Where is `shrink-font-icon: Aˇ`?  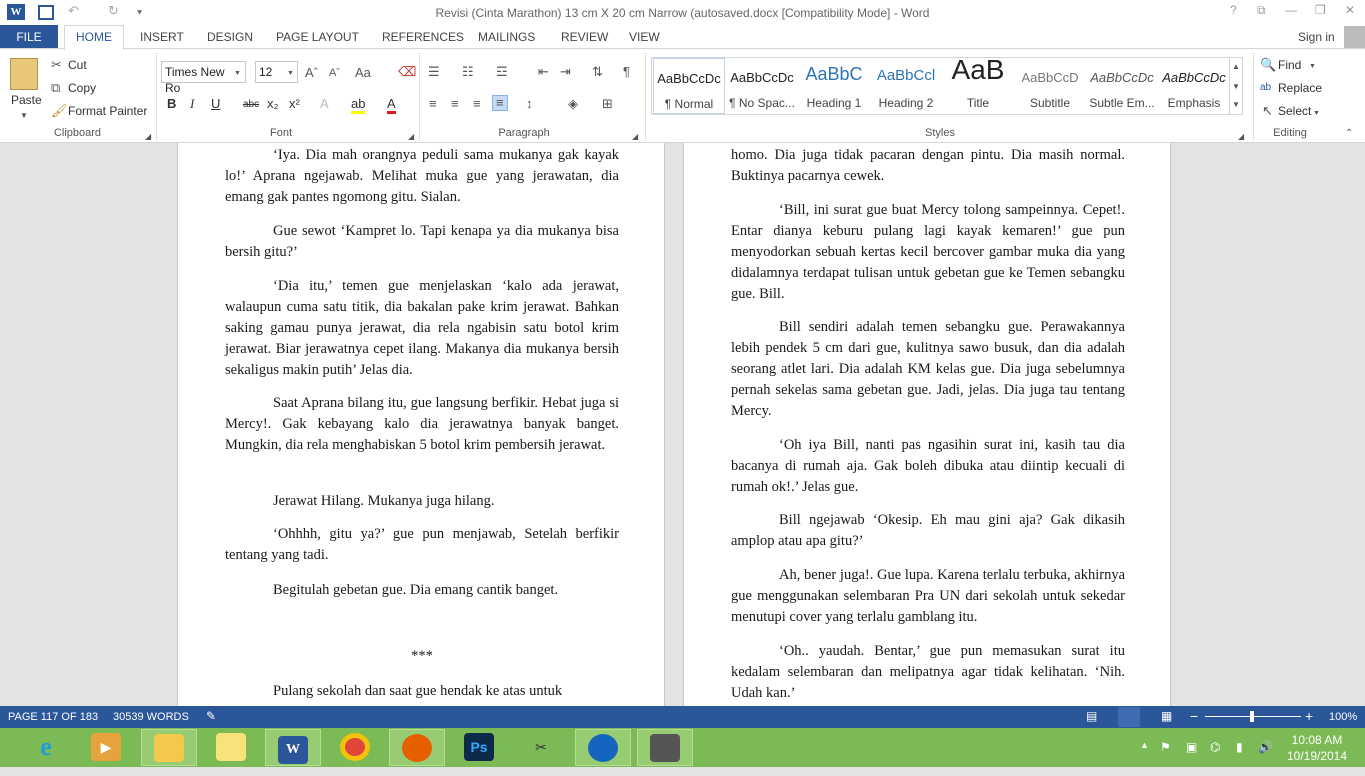 shrink-font-icon: Aˇ is located at coordinates (334, 73).